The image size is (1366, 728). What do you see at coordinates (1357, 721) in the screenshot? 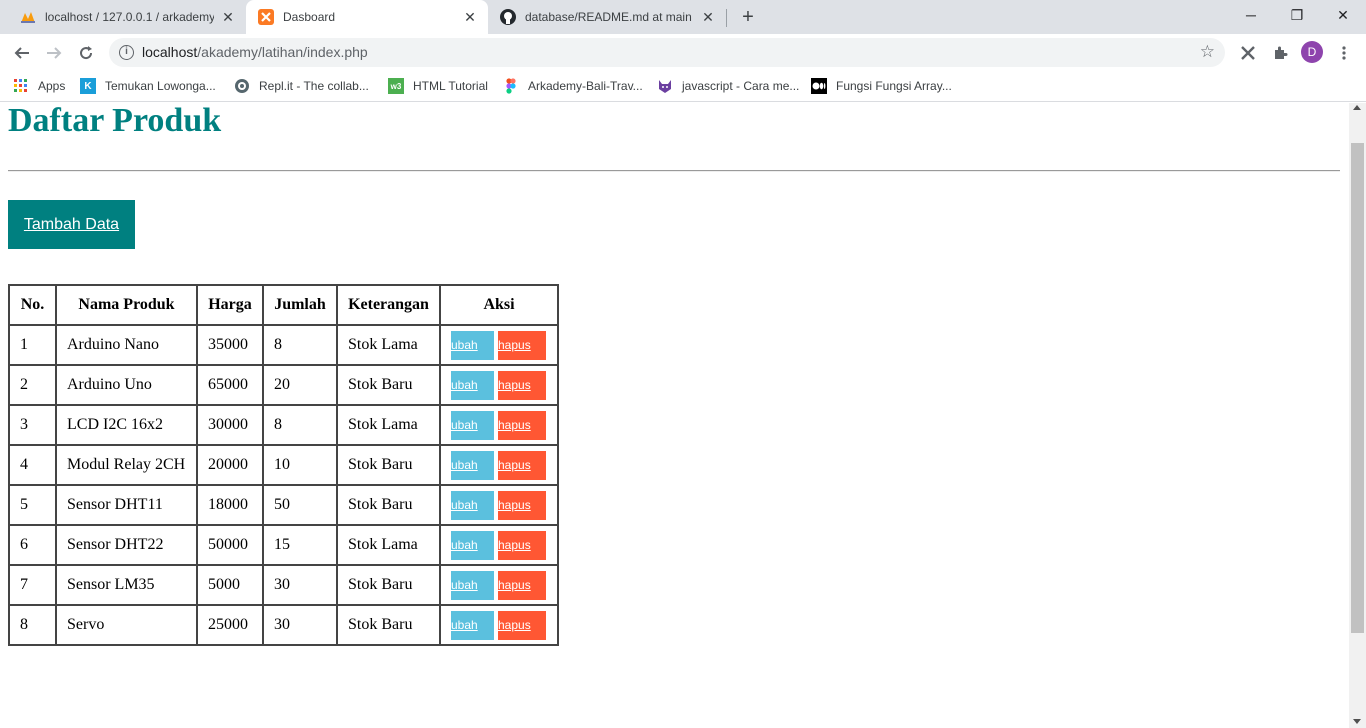
I see `scroll-down-arrow-icon` at bounding box center [1357, 721].